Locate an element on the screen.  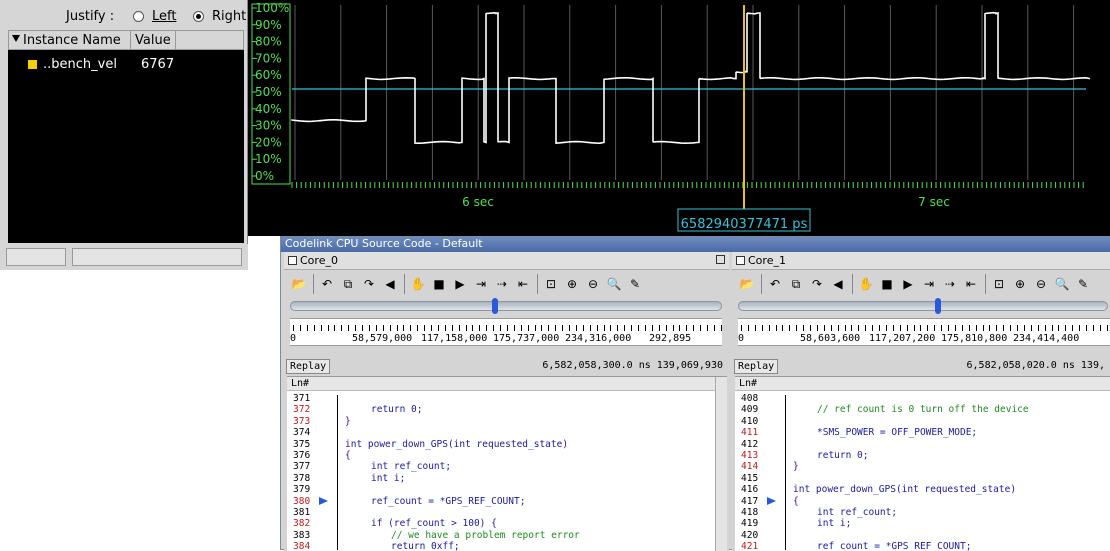
code-line: 408 is located at coordinates (922, 398).